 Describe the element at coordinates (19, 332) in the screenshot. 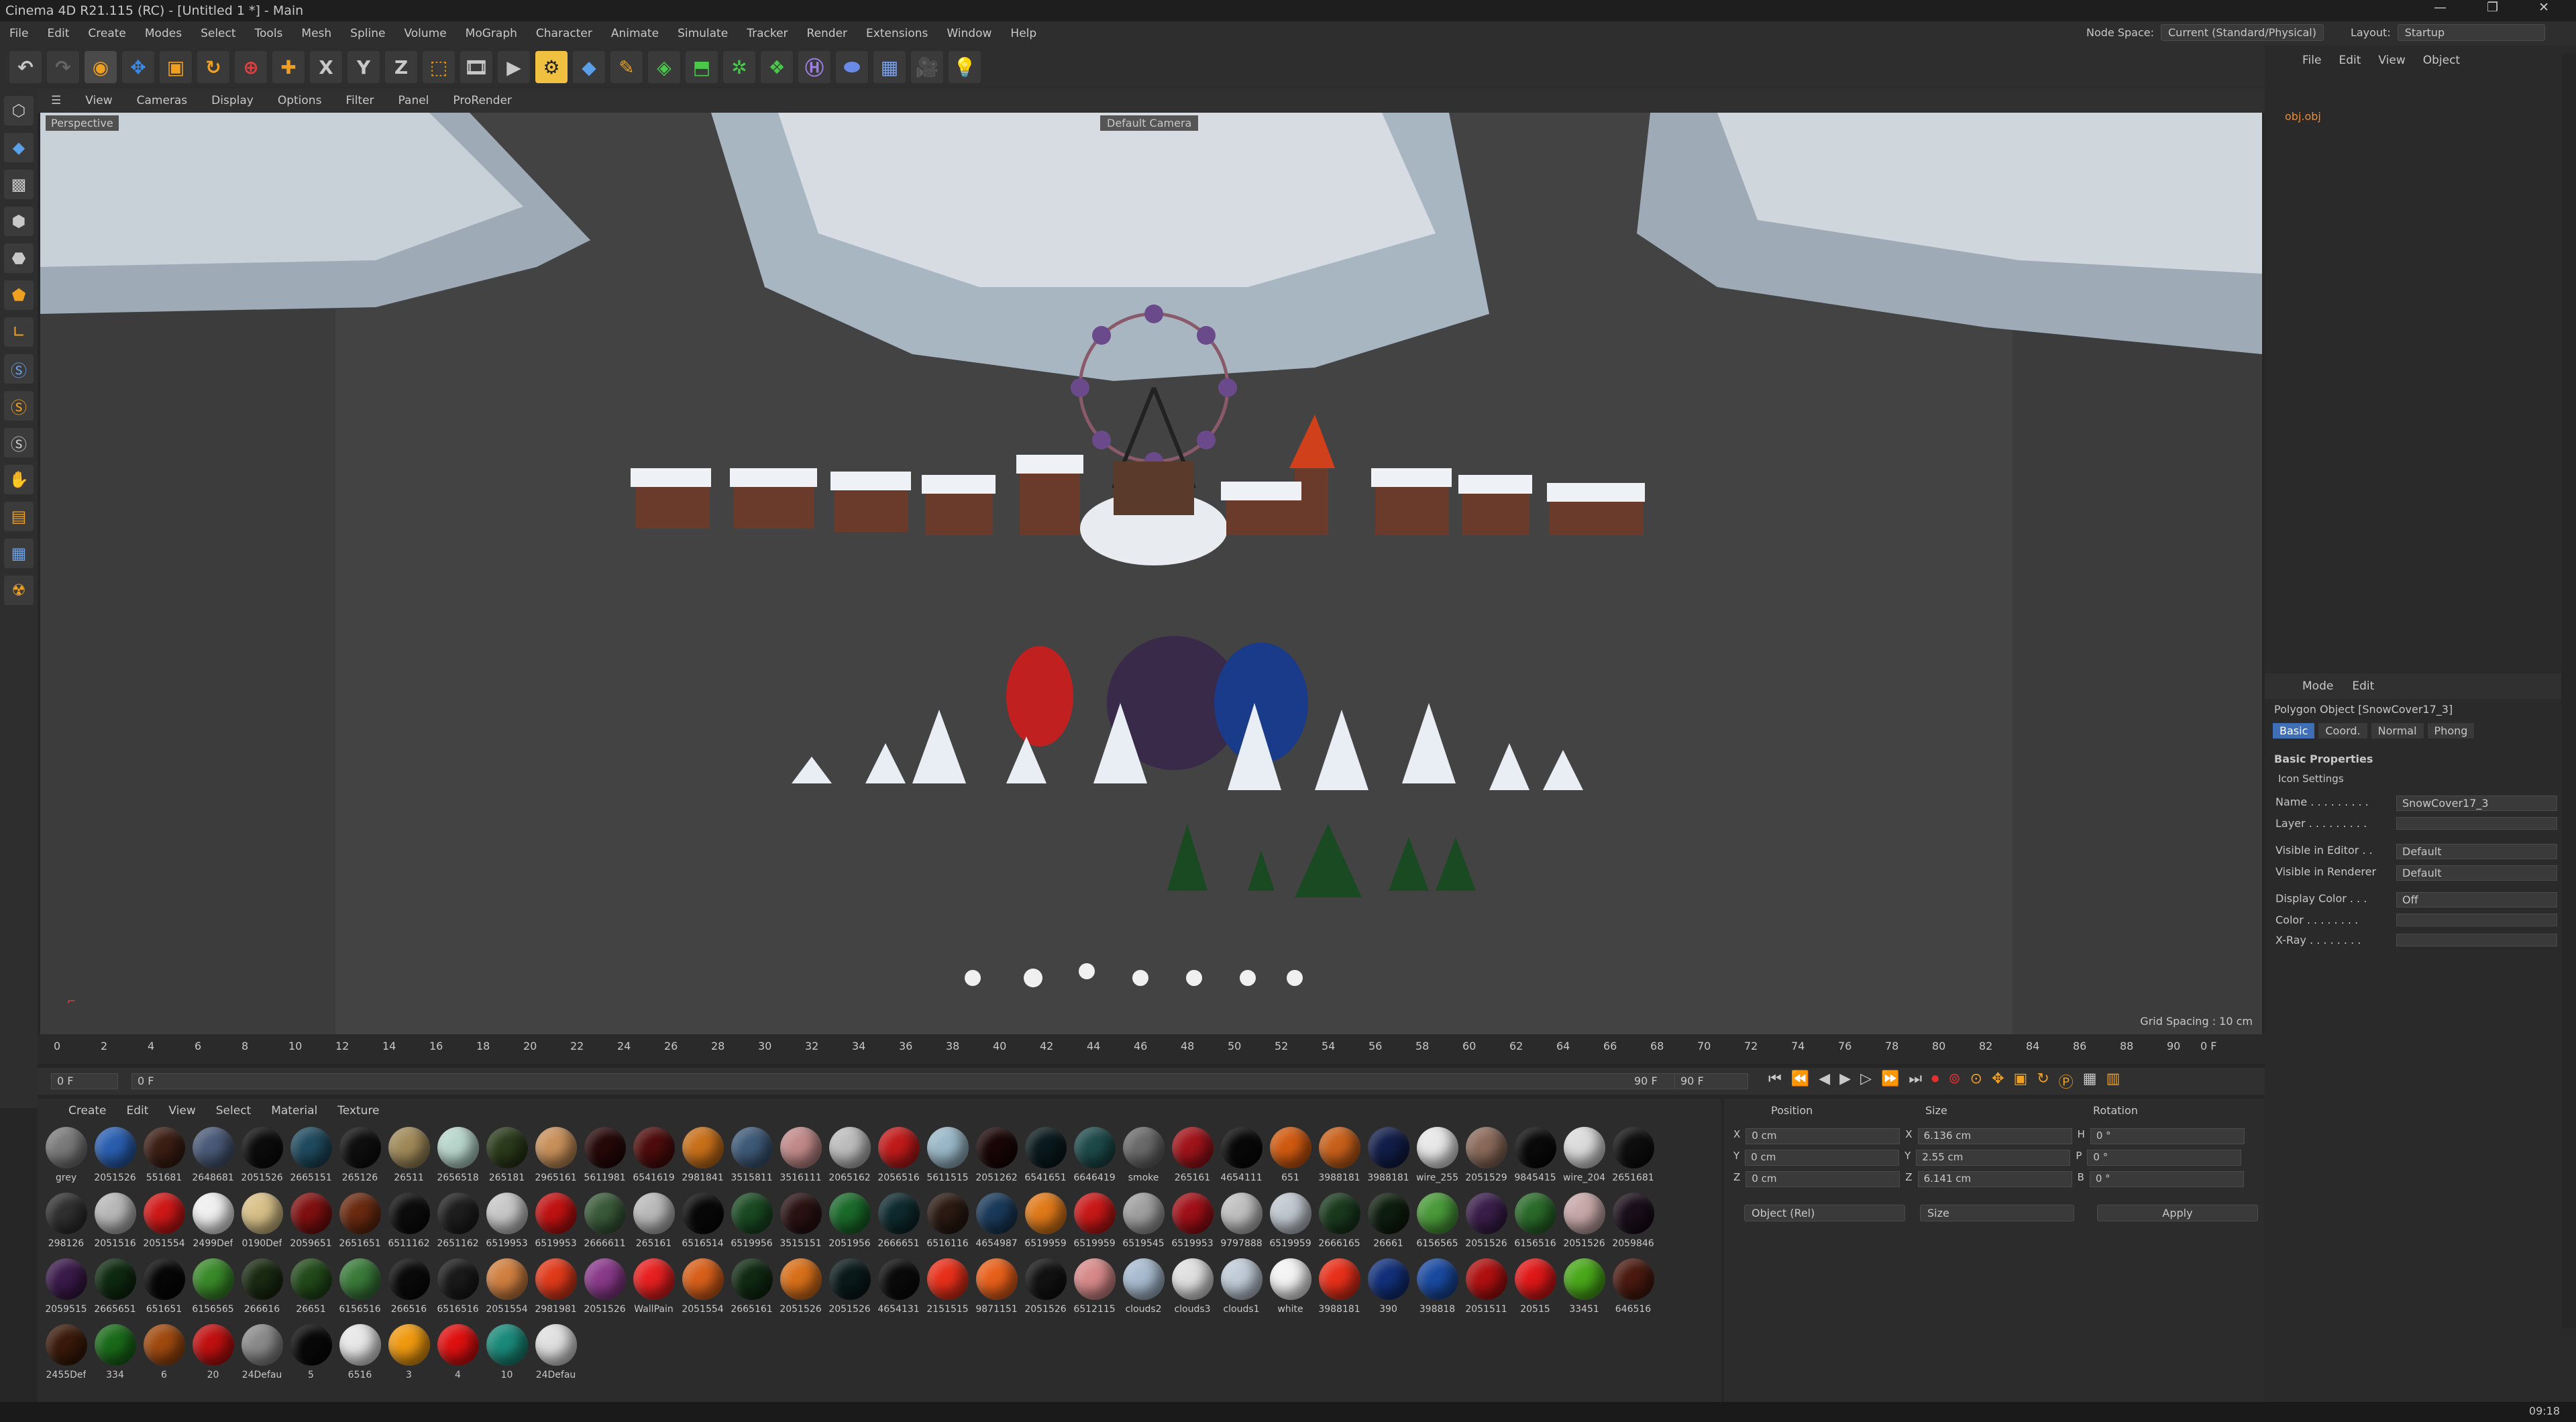

I see `axis-mode-icon: ∟` at that location.